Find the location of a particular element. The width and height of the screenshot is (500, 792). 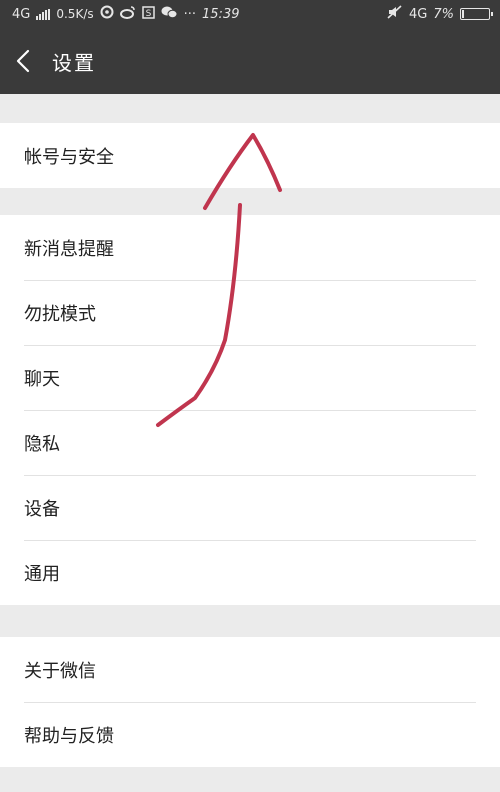

settings-item-label: 帐号与安全 is located at coordinates (69, 157).